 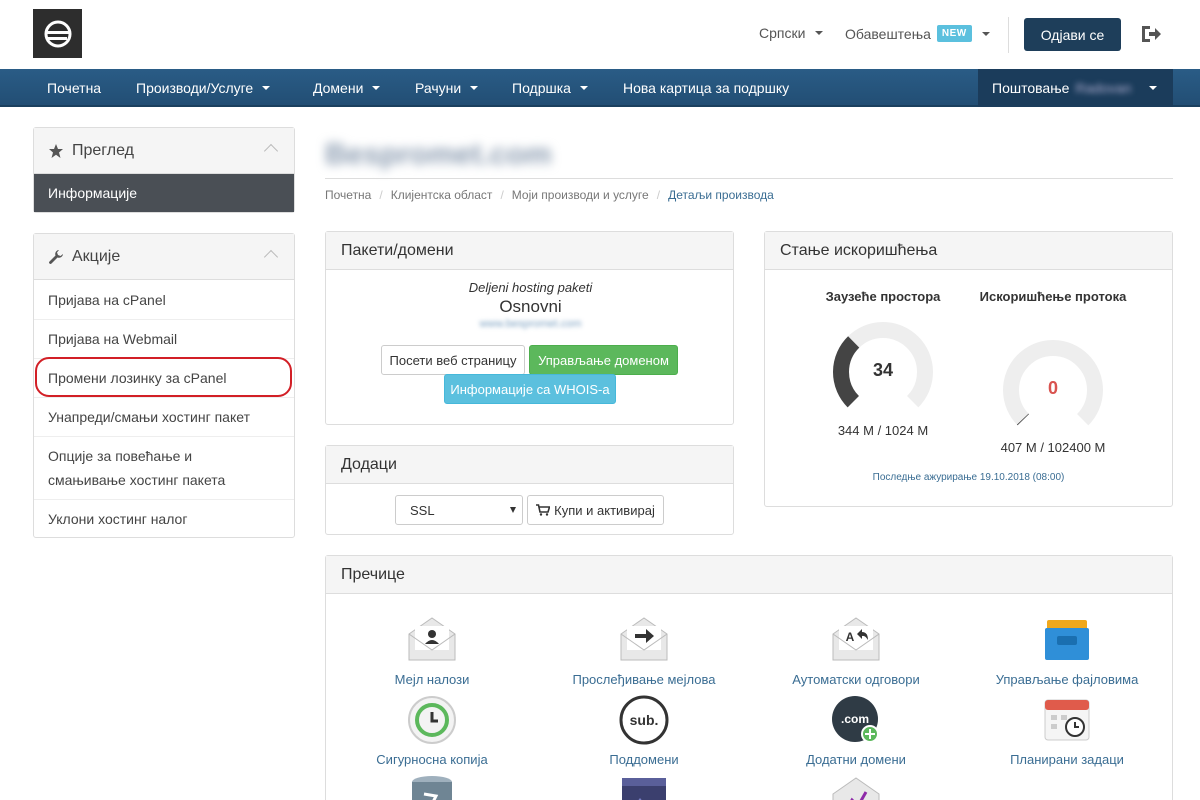 I want to click on shortcut-cron-jobs: Планирани задаци, so click(x=1067, y=730).